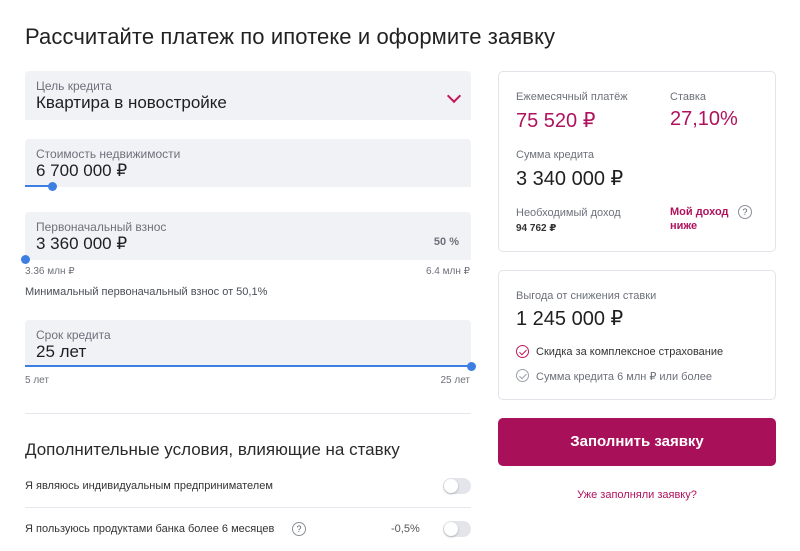  I want to click on down-payment-min-tick: 3.36 млн ₽, so click(50, 271).